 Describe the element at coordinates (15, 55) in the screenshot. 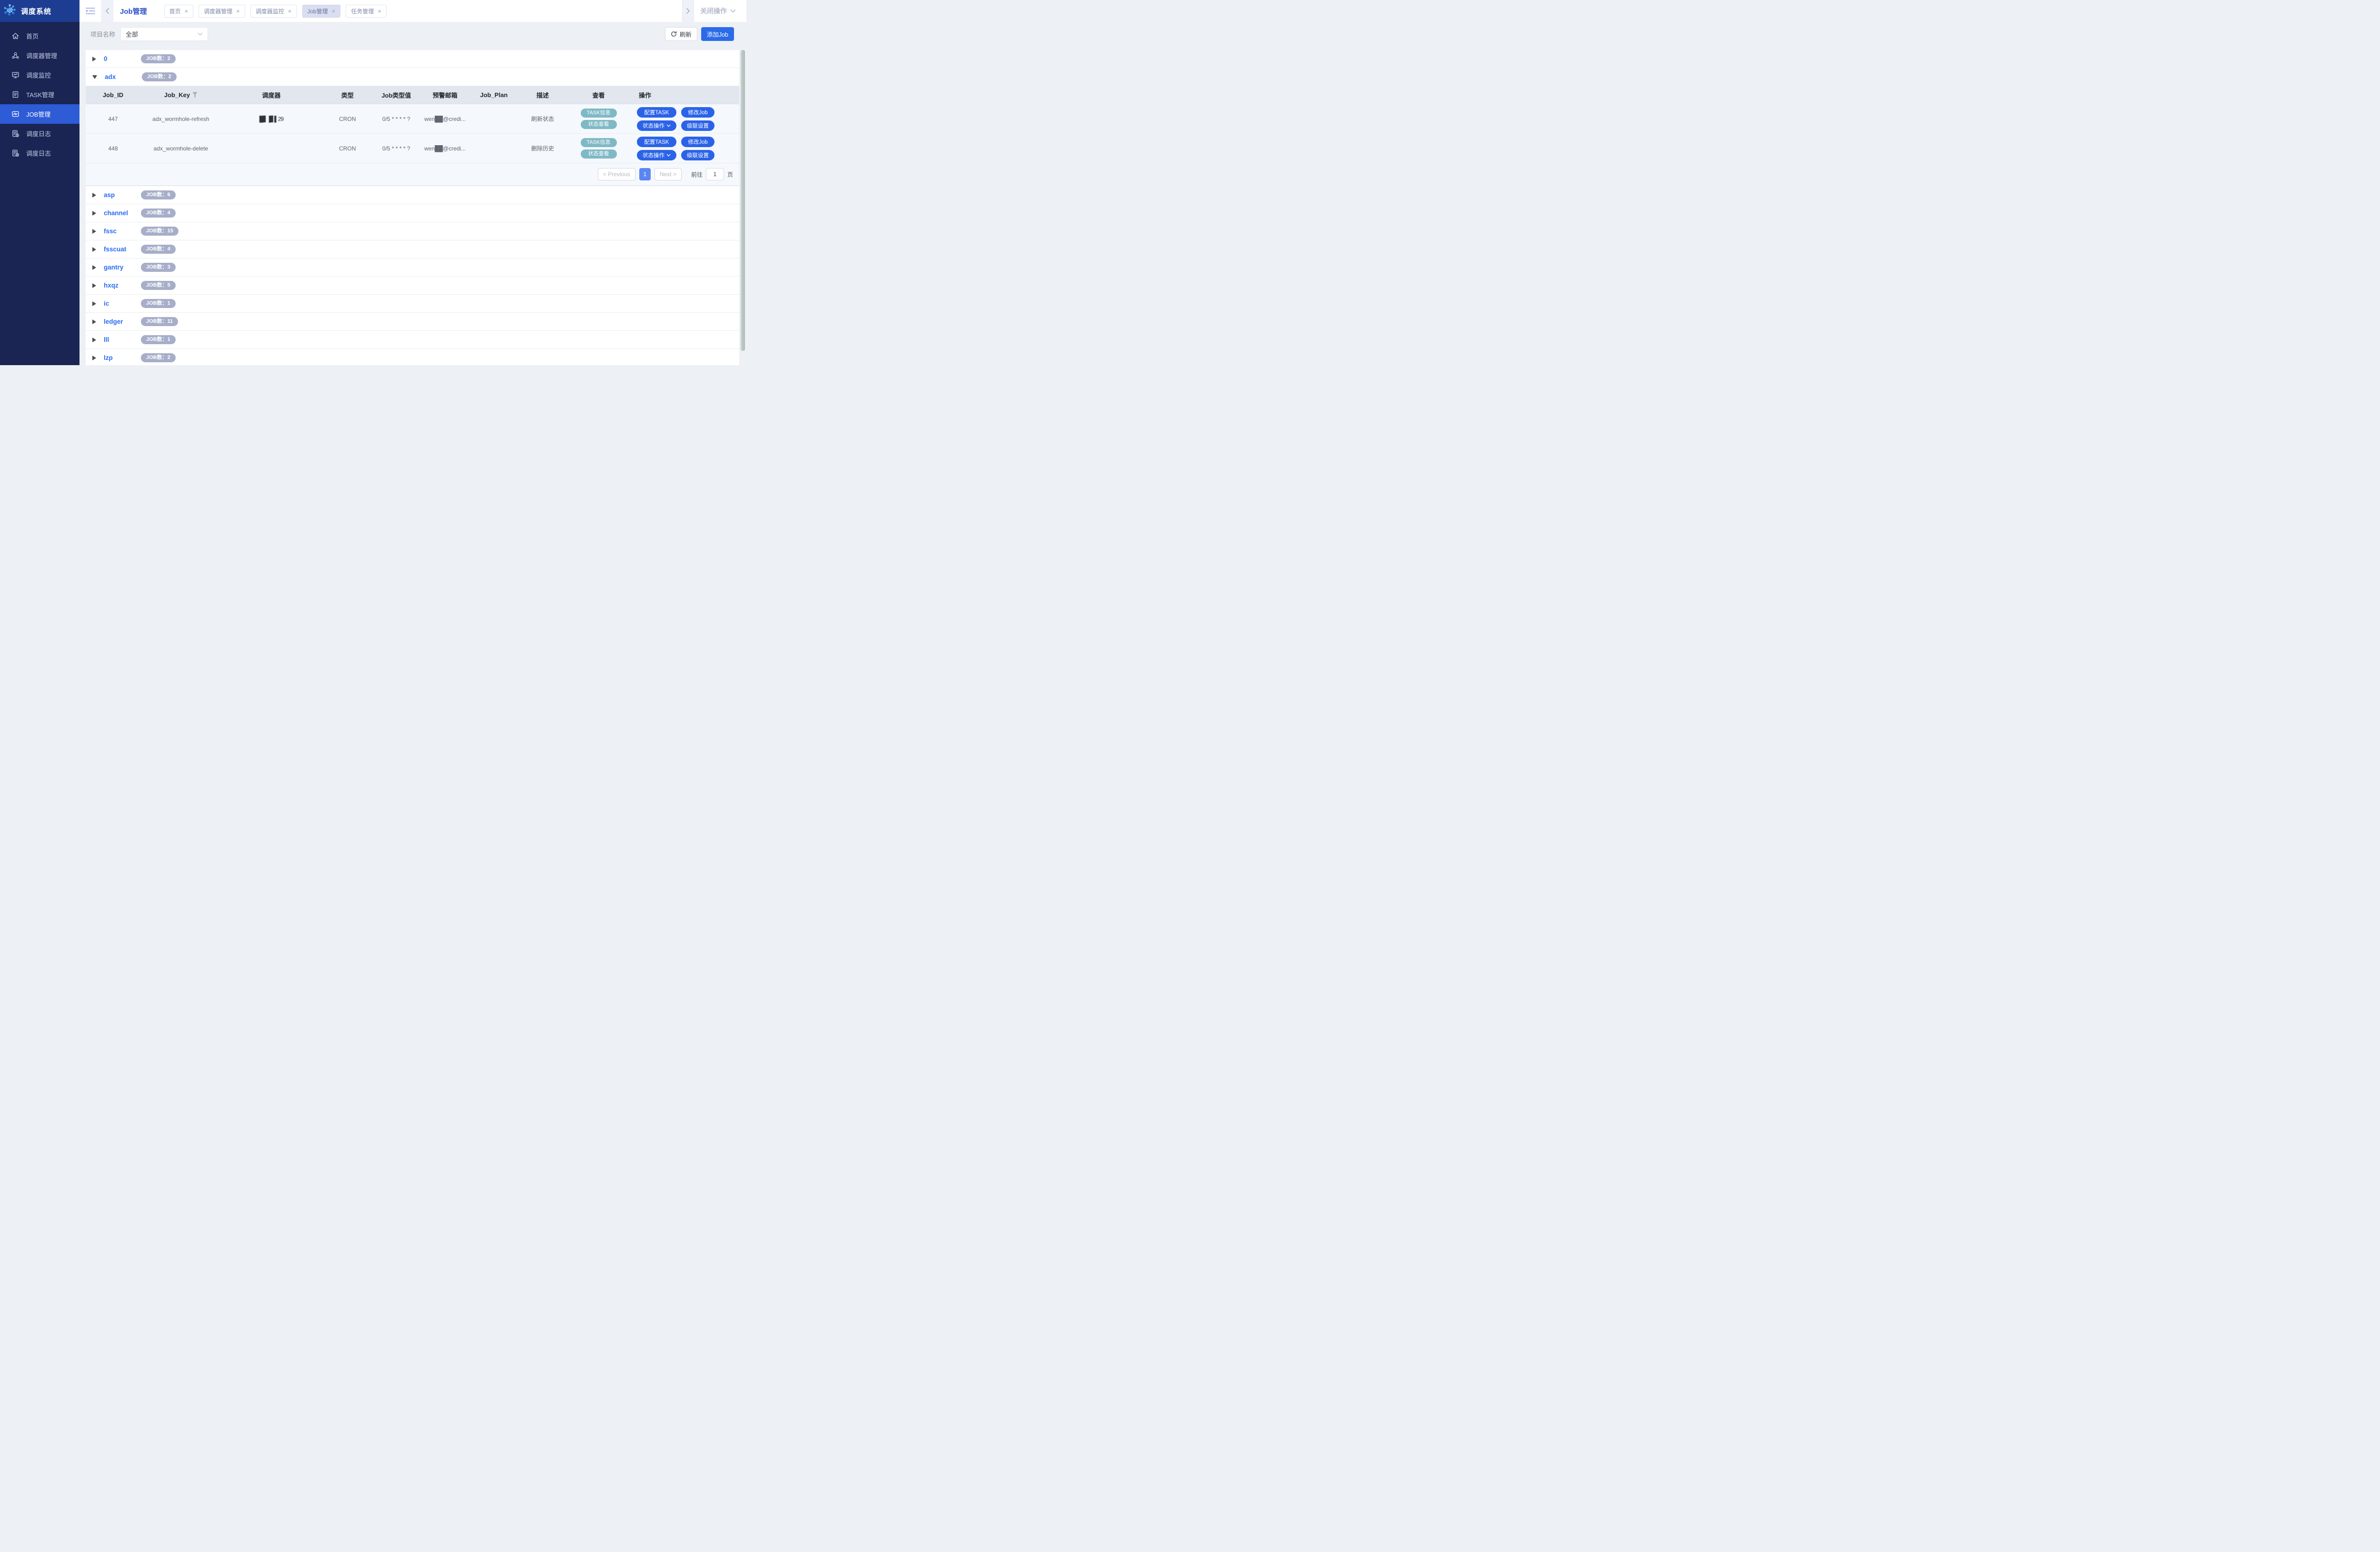

I see `scheduler-icon` at that location.